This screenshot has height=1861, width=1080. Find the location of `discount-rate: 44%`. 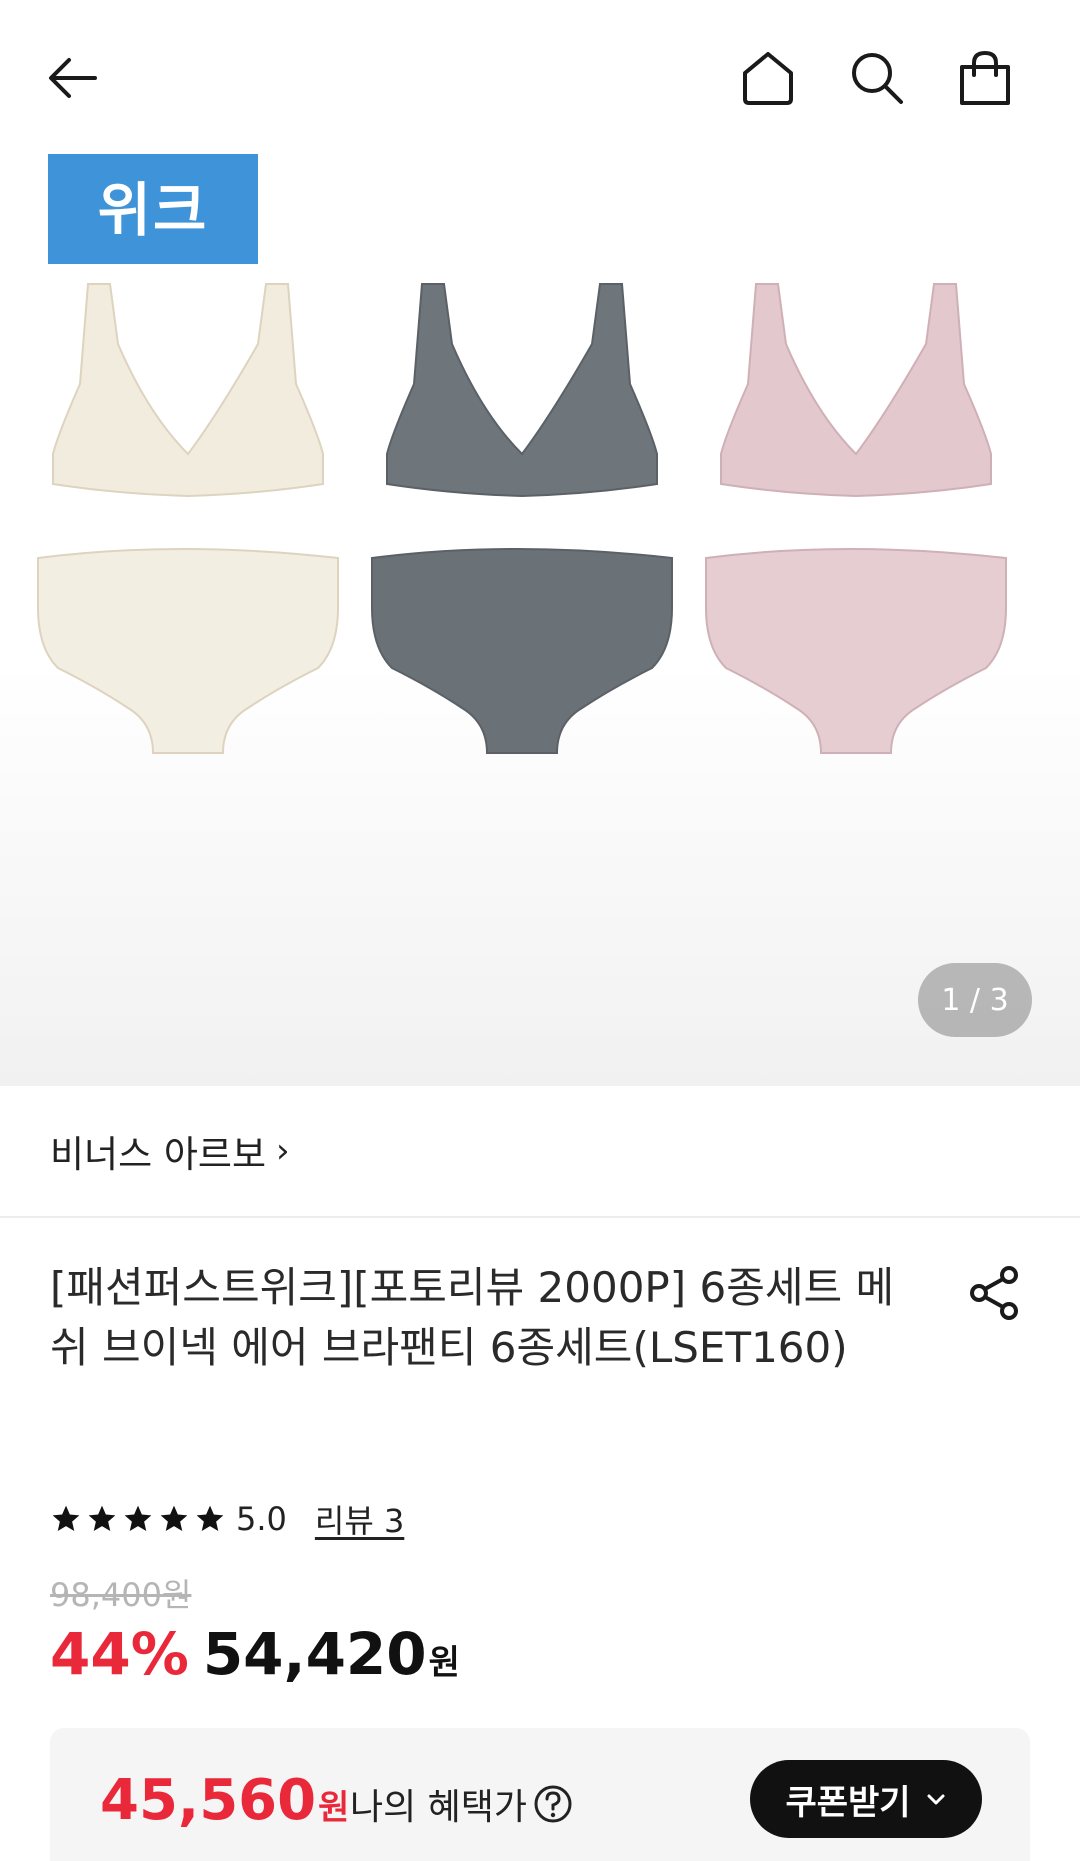

discount-rate: 44% is located at coordinates (119, 1654).